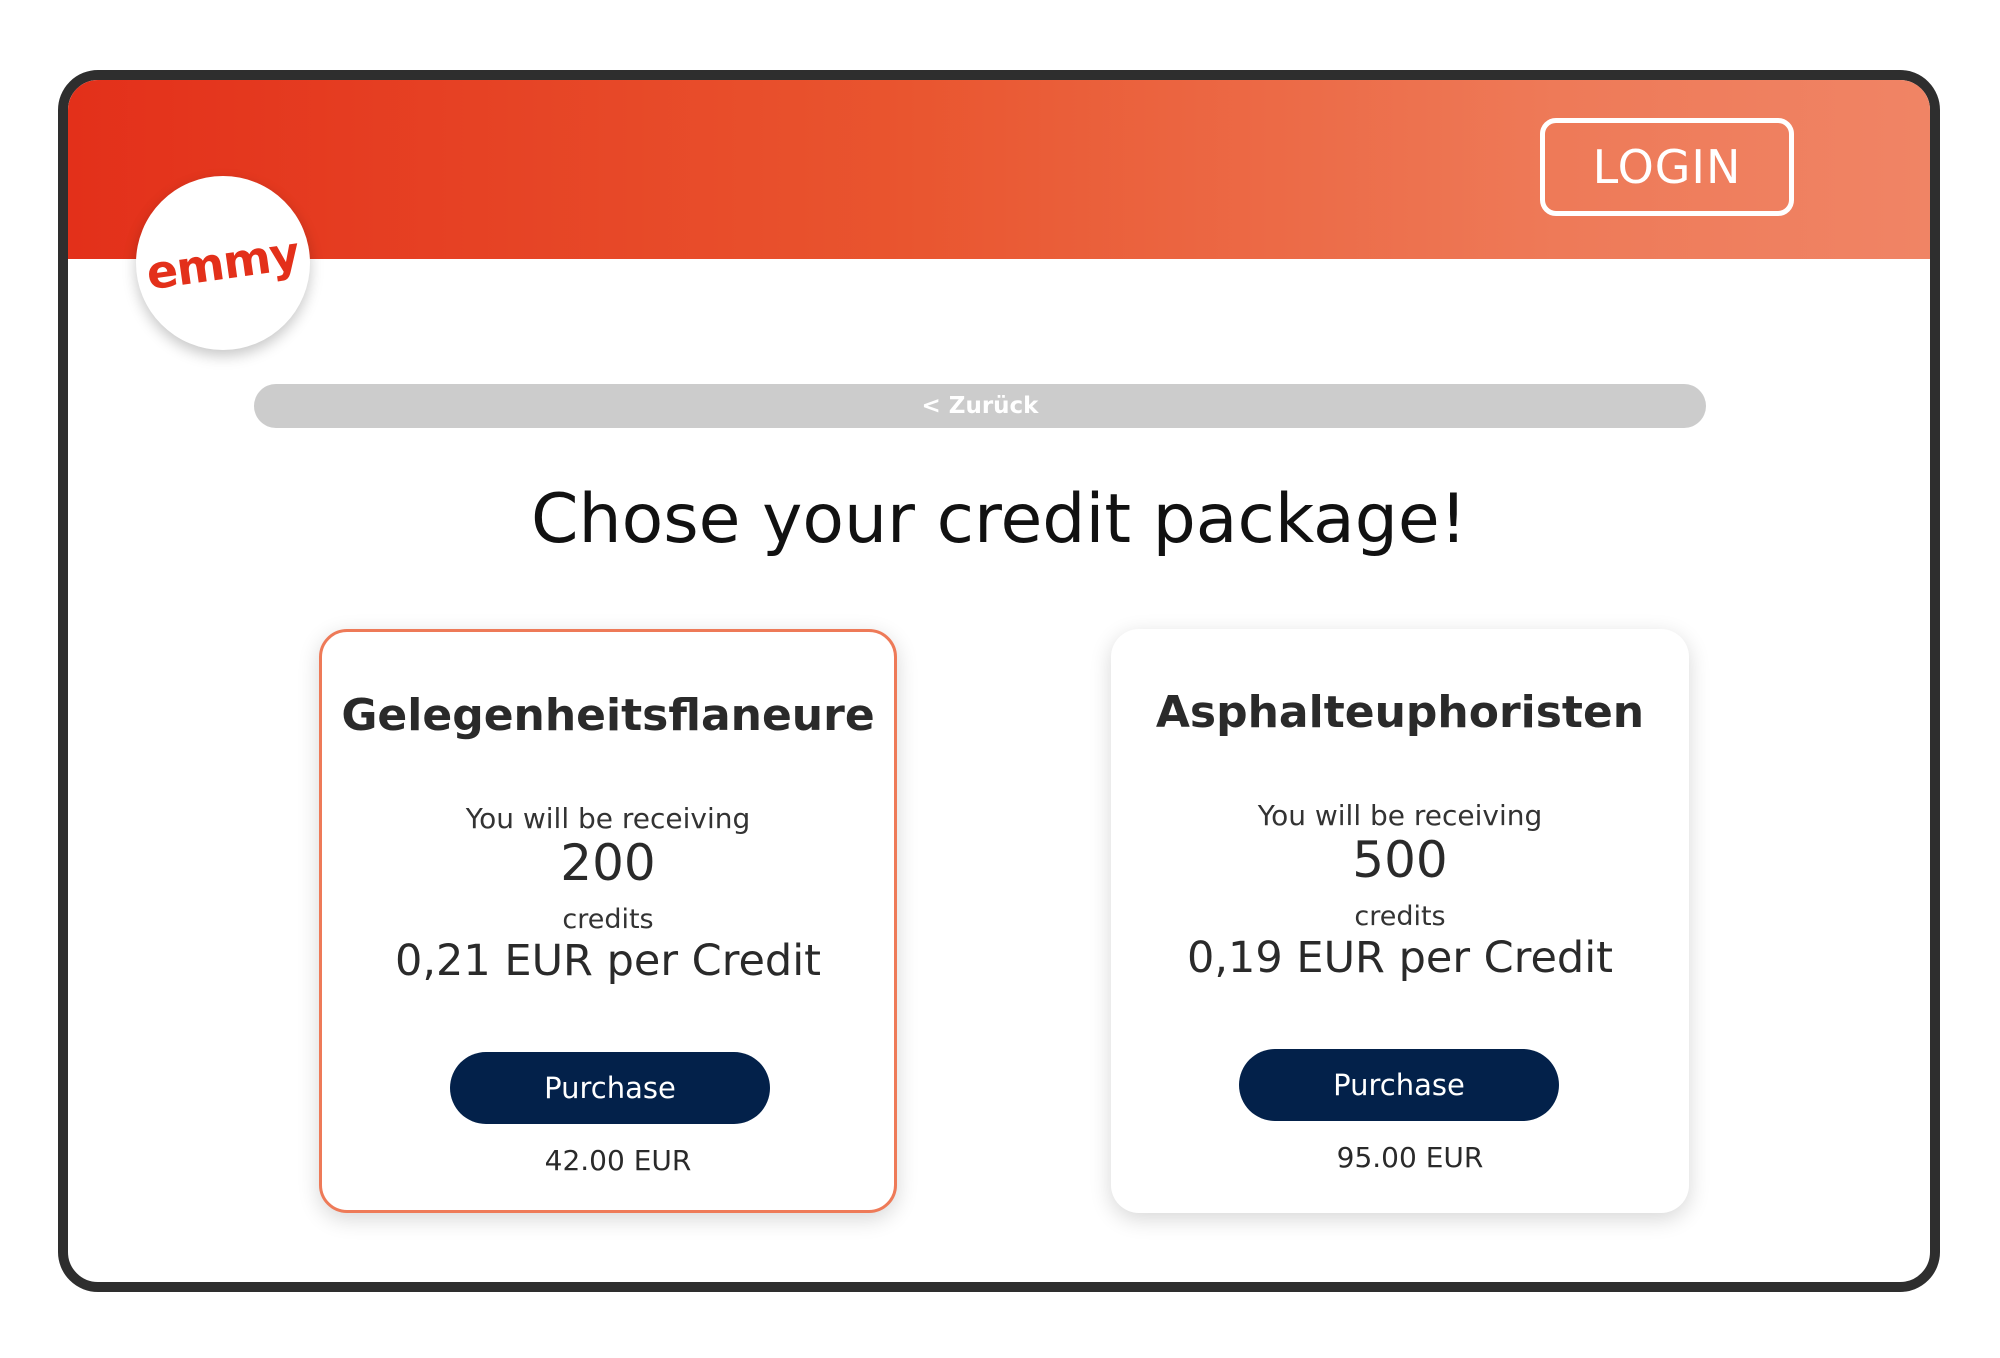  Describe the element at coordinates (607, 961) in the screenshot. I see `price-per-credit: 0,21 EUR per Credit` at that location.